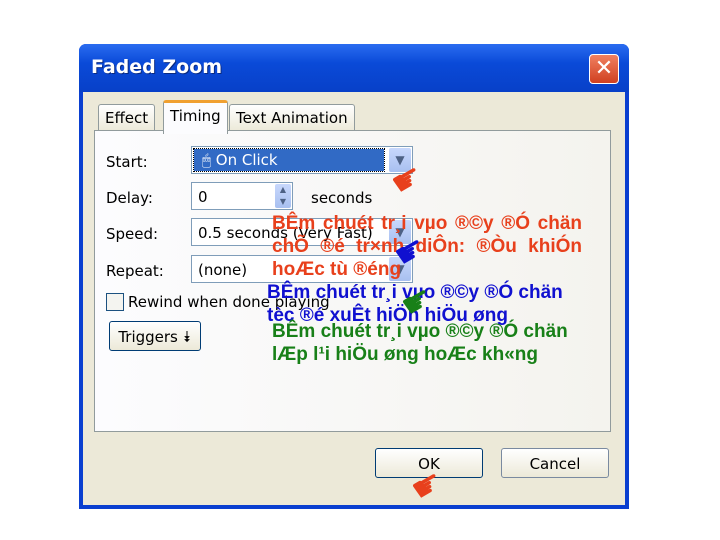 This screenshot has height=540, width=720. I want to click on tab-text-animation: Text Animation, so click(292, 117).